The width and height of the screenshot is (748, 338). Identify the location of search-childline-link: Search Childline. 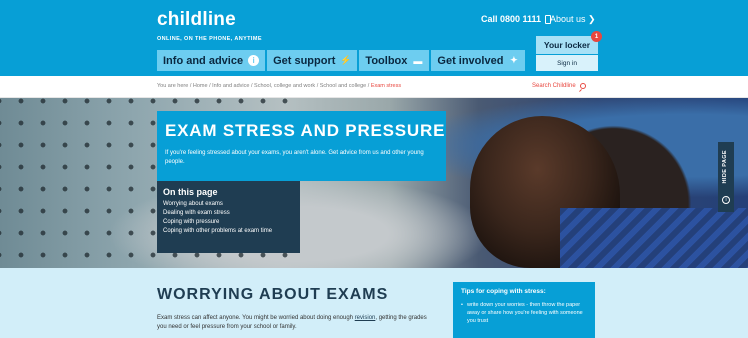
(559, 86).